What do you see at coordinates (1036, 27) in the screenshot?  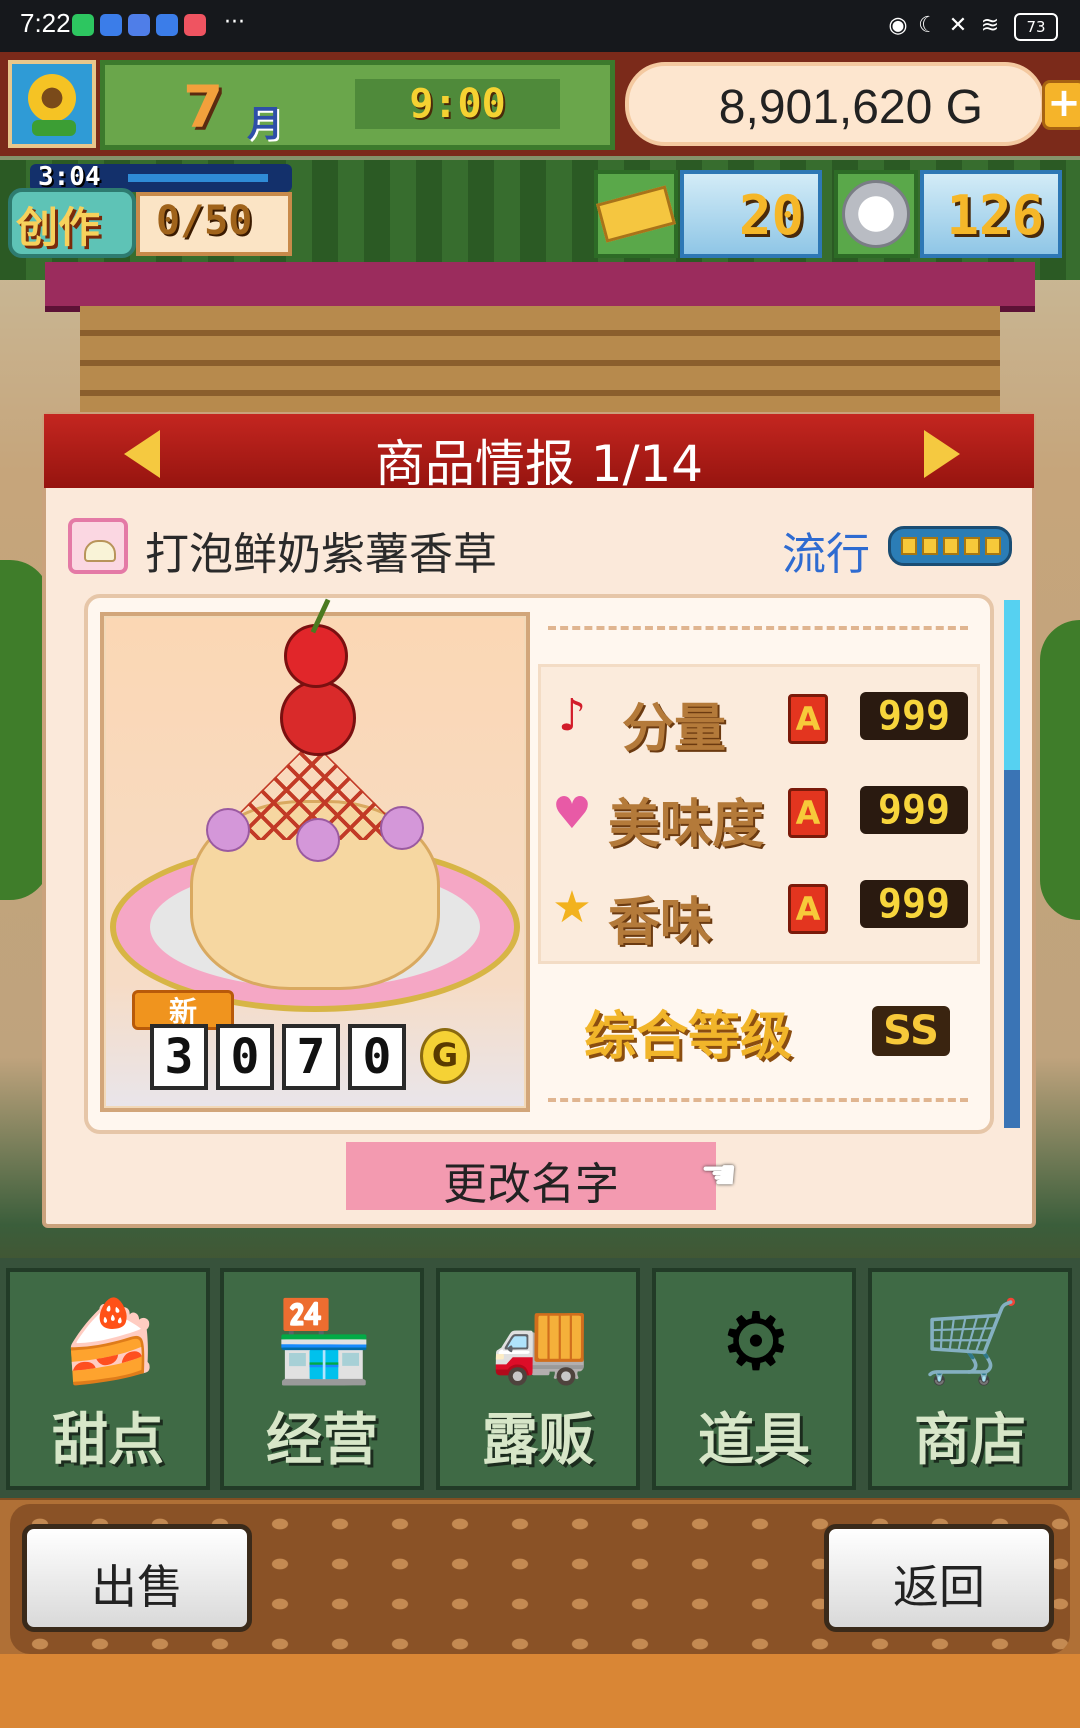 I see `battery-icon: 73` at bounding box center [1036, 27].